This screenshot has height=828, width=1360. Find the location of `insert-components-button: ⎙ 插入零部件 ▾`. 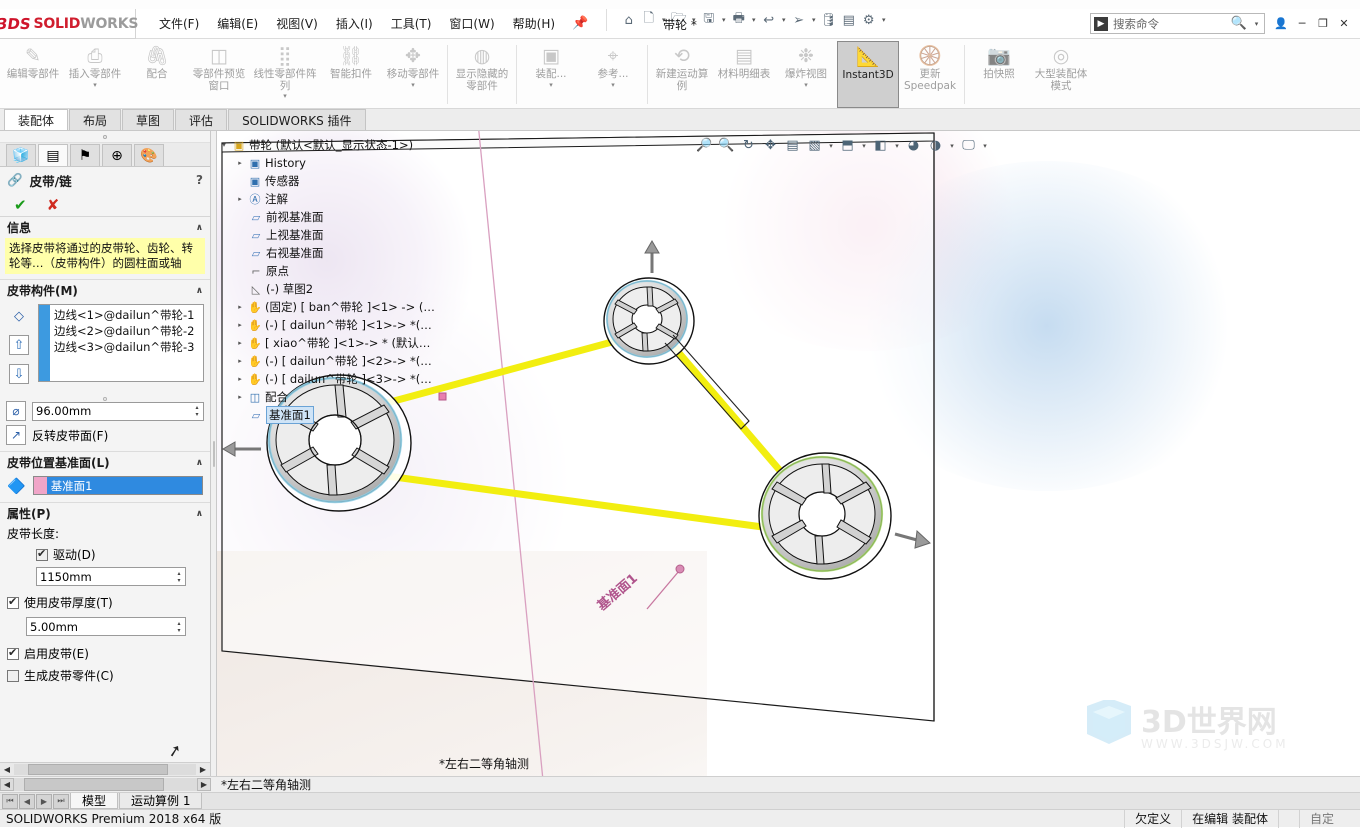

insert-components-button: ⎙ 插入零部件 ▾ is located at coordinates (95, 74).